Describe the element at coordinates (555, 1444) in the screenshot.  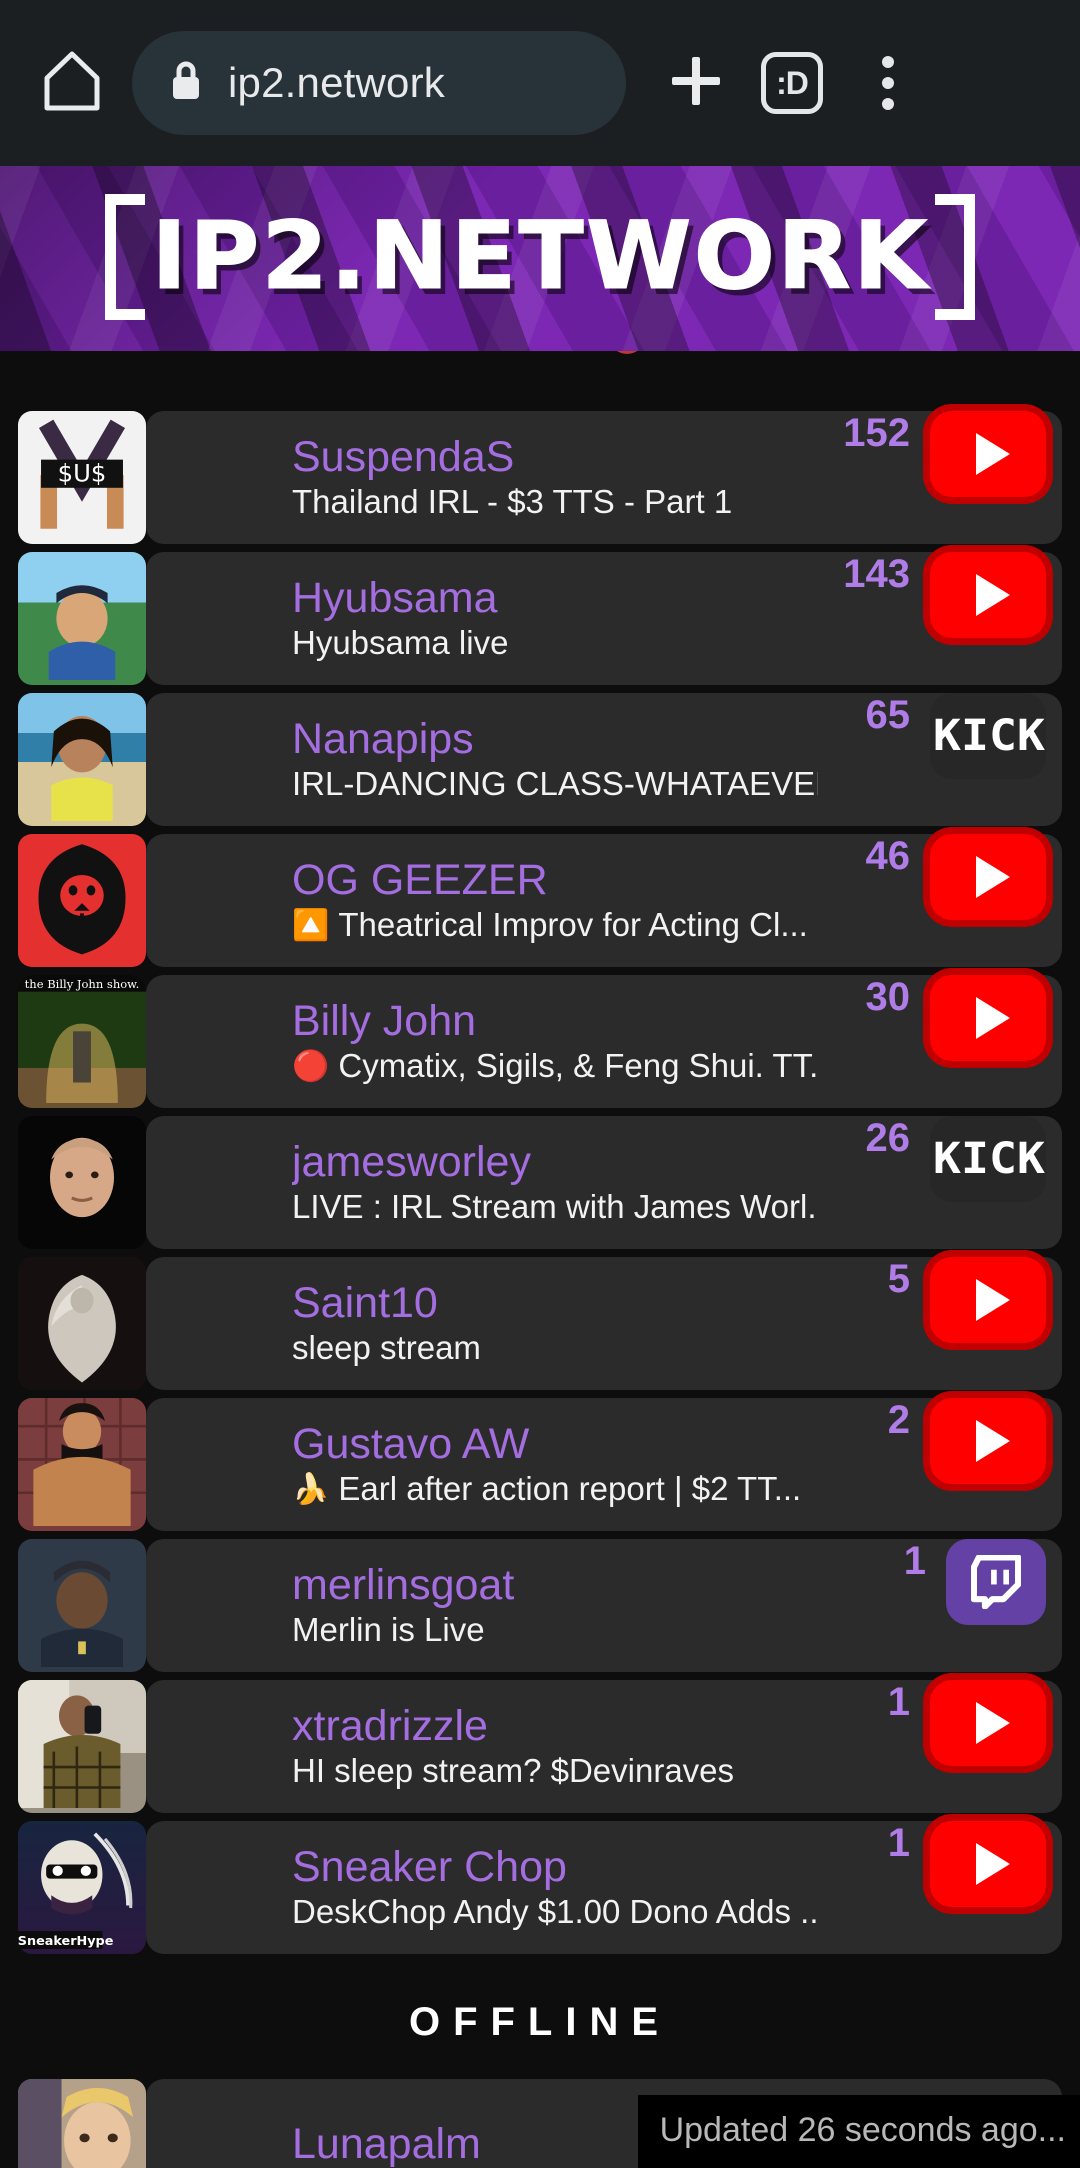
I see `stream-username: Gustavo AW` at that location.